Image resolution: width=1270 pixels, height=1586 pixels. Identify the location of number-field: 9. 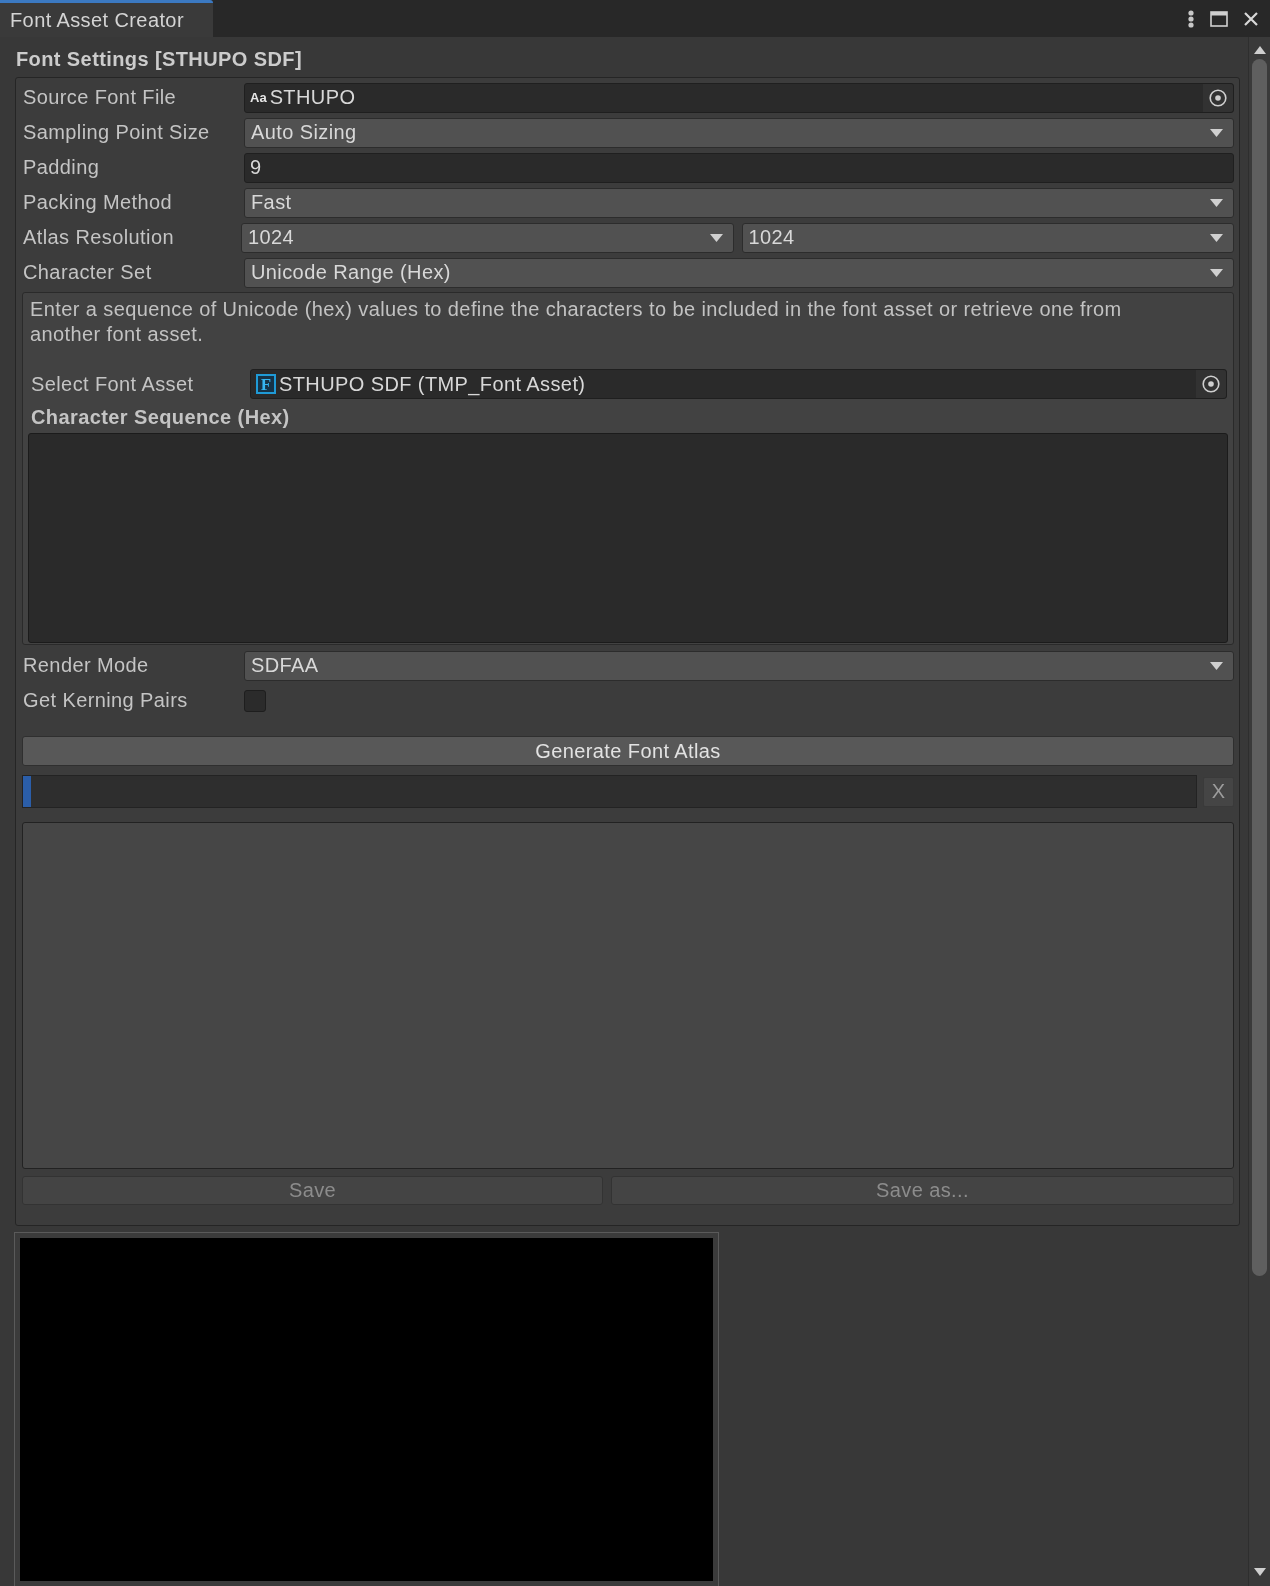
(739, 167).